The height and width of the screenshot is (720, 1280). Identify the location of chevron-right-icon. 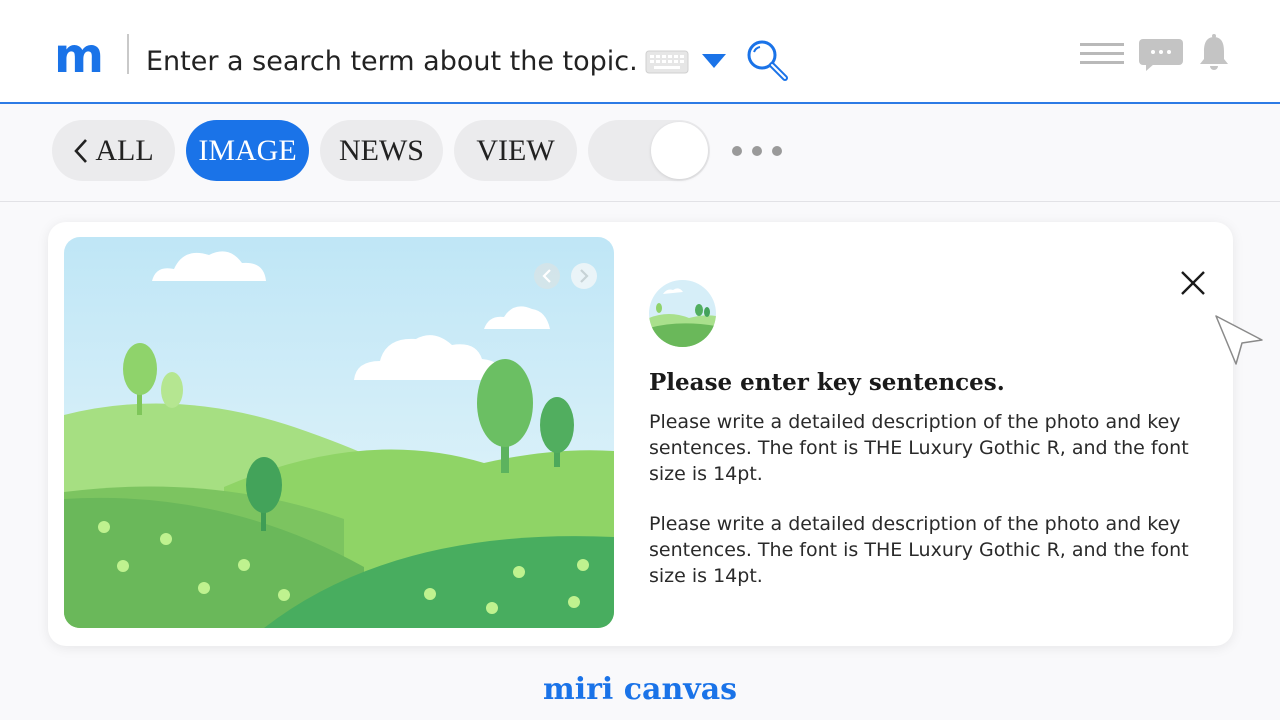
(584, 276).